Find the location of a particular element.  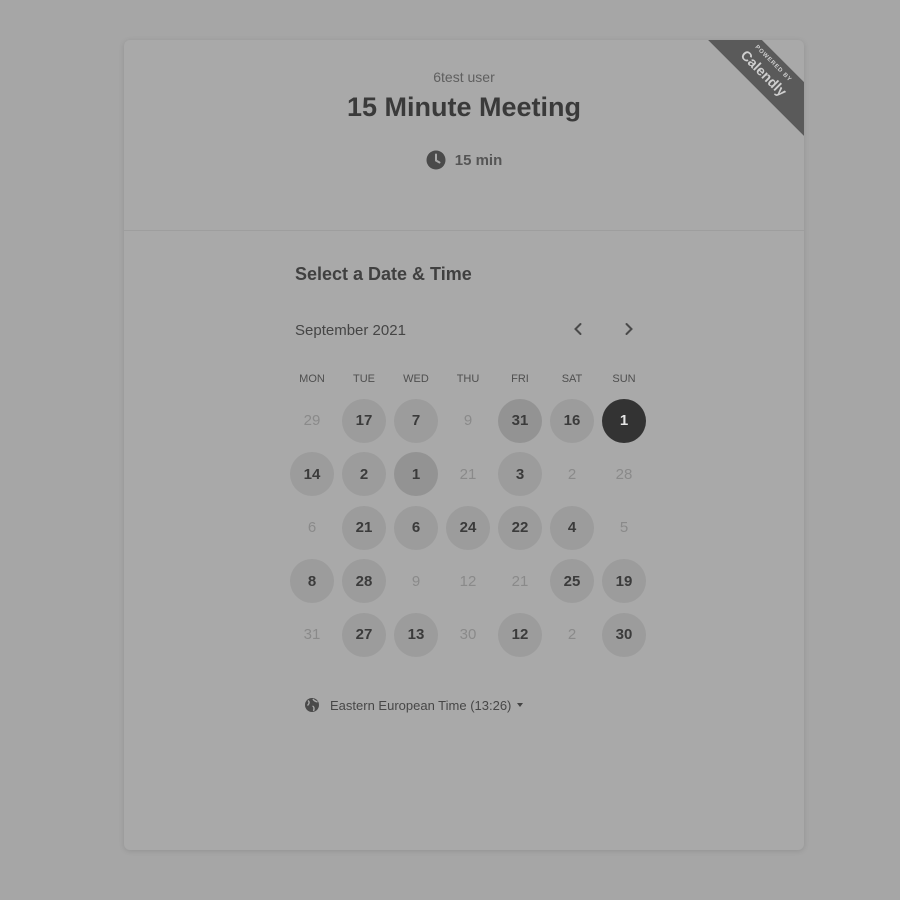

calendar-day-unavailable: 5 is located at coordinates (624, 528).